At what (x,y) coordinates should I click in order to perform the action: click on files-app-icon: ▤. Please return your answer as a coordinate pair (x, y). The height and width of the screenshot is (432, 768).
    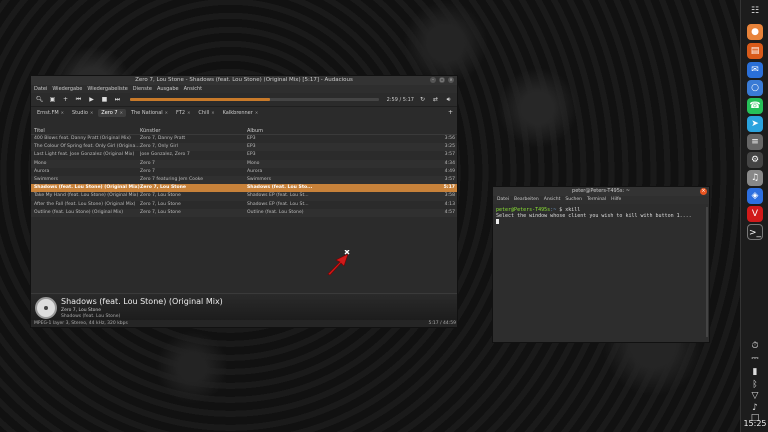
    Looking at the image, I should click on (755, 51).